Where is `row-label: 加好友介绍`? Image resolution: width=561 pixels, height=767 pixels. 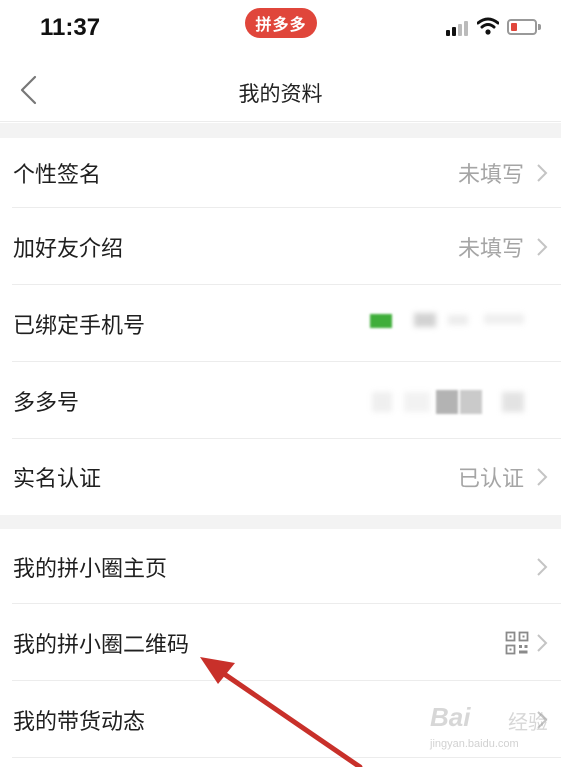
row-label: 加好友介绍 is located at coordinates (68, 249).